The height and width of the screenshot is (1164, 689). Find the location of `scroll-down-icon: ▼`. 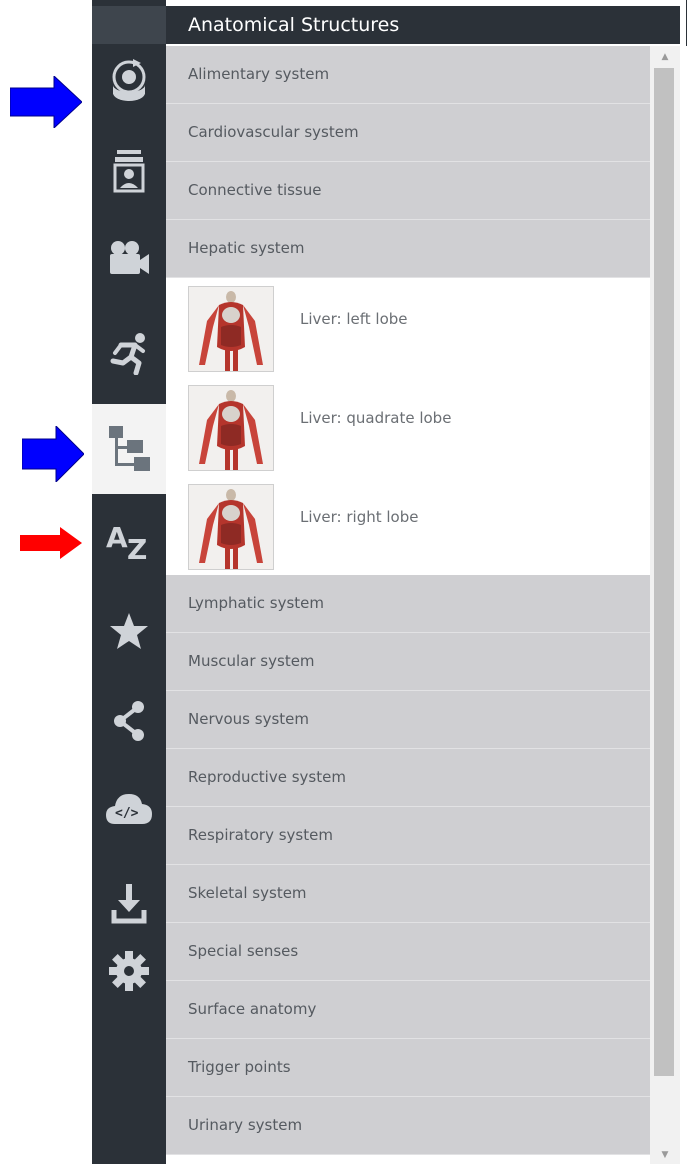

scroll-down-icon: ▼ is located at coordinates (665, 1155).